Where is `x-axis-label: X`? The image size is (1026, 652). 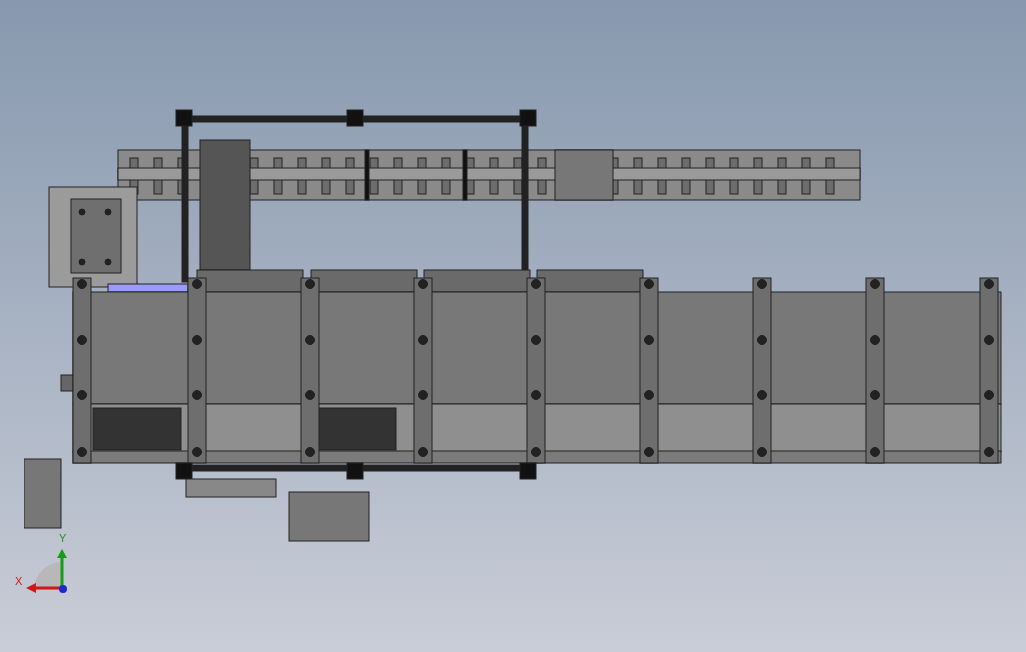
x-axis-label: X is located at coordinates (19, 581).